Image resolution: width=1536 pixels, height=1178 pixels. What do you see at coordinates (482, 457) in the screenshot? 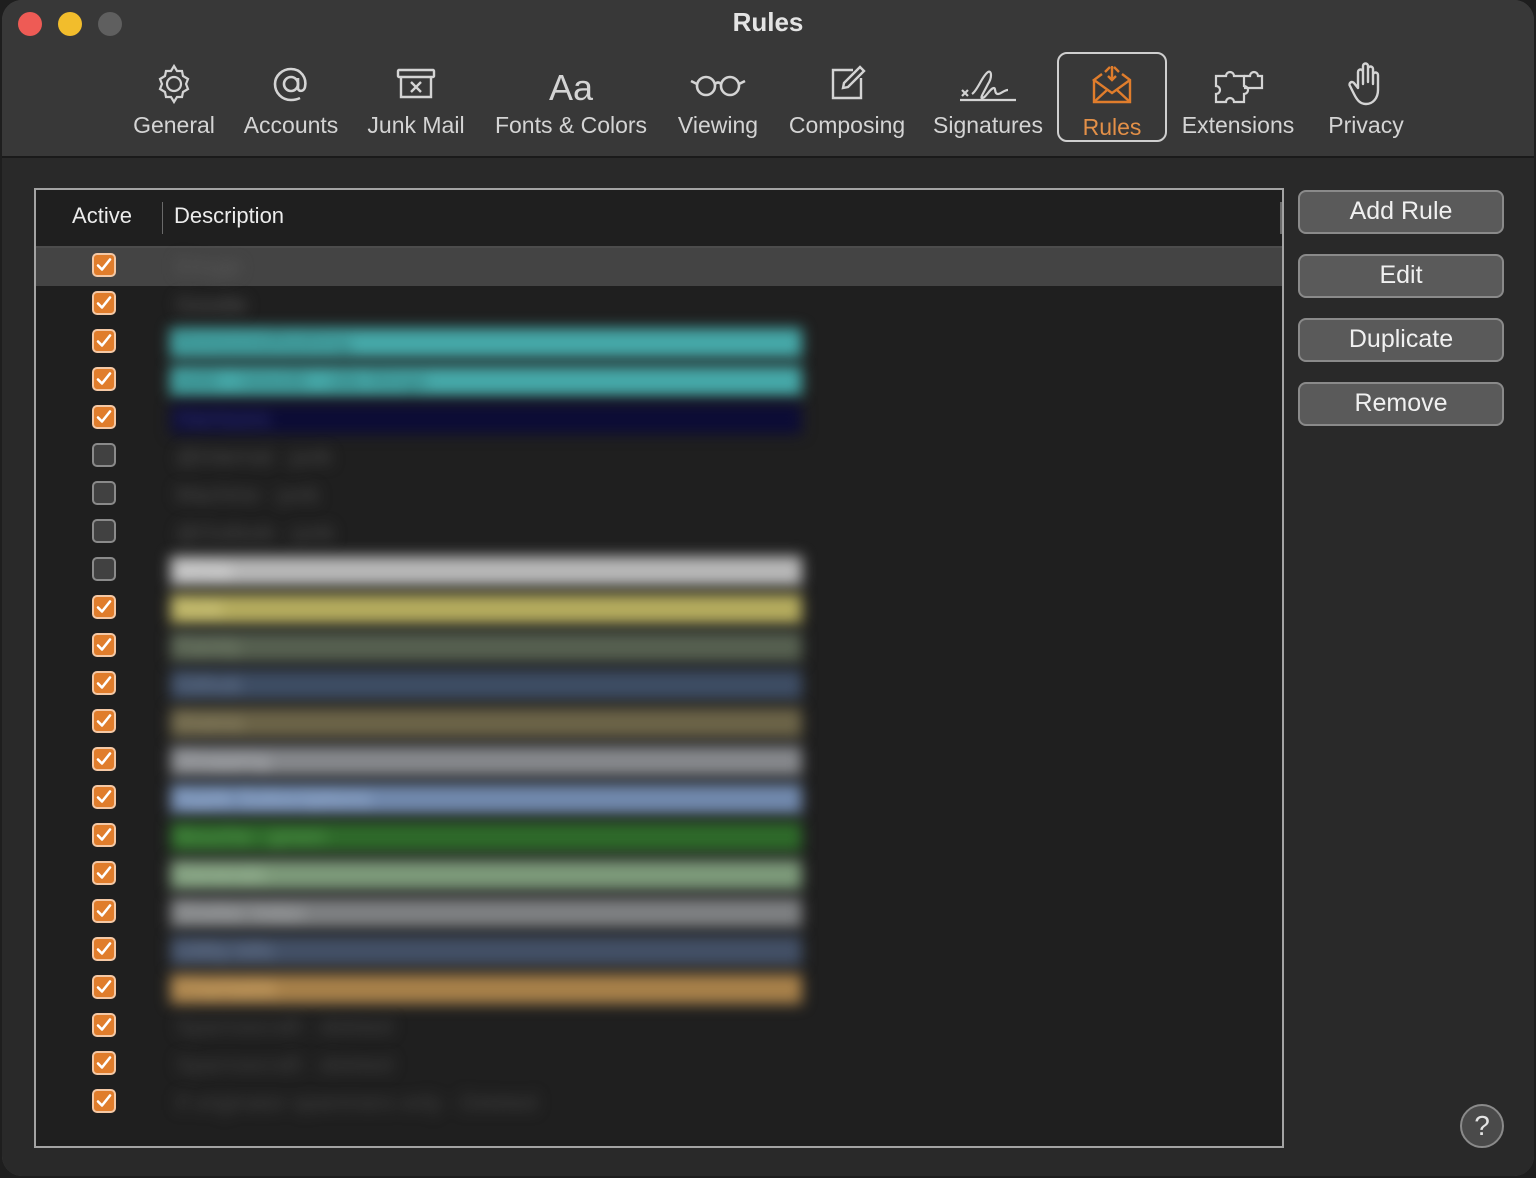
I see `rule-description: @Internal - junk` at bounding box center [482, 457].